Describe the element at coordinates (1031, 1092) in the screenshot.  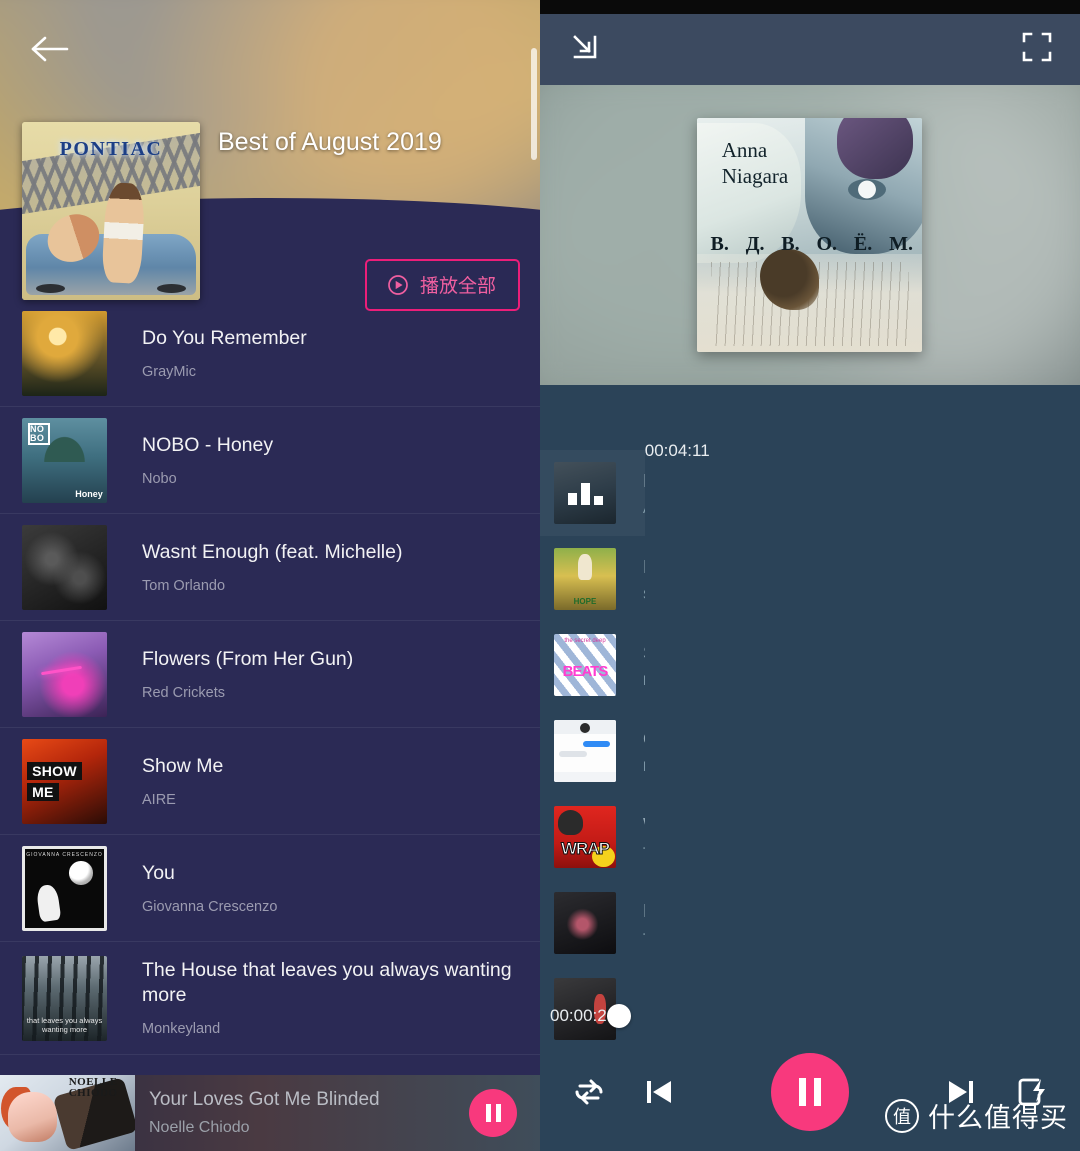
I see `cast-device-icon` at that location.